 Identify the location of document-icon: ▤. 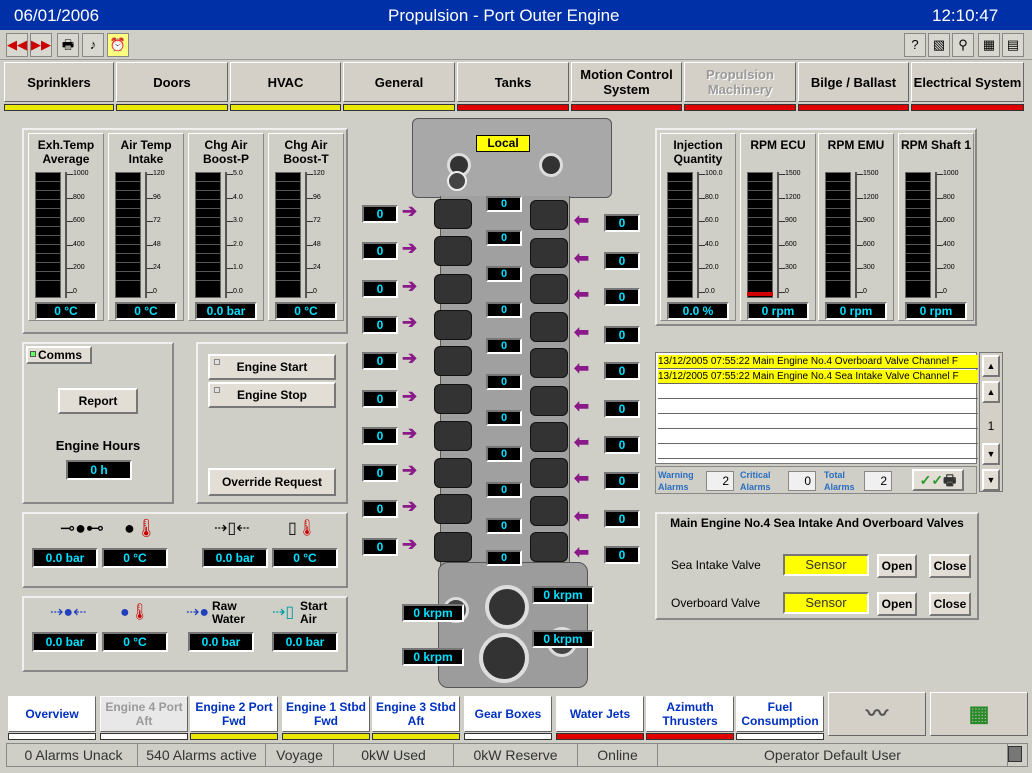
(1013, 45).